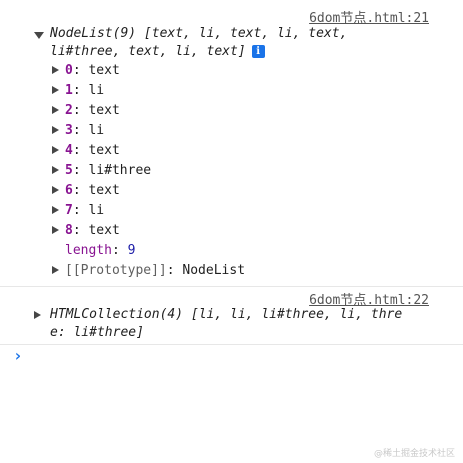  I want to click on summary-text-line1: NodeList(9) [text, li, text, li, text,, so click(199, 33).